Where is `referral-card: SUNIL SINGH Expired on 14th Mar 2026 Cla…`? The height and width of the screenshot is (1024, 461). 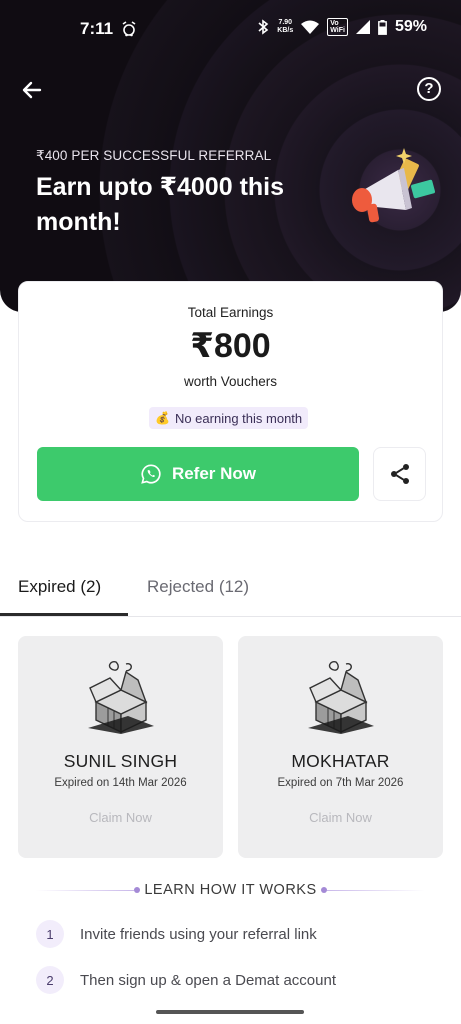
referral-card: SUNIL SINGH Expired on 14th Mar 2026 Cla… is located at coordinates (120, 747).